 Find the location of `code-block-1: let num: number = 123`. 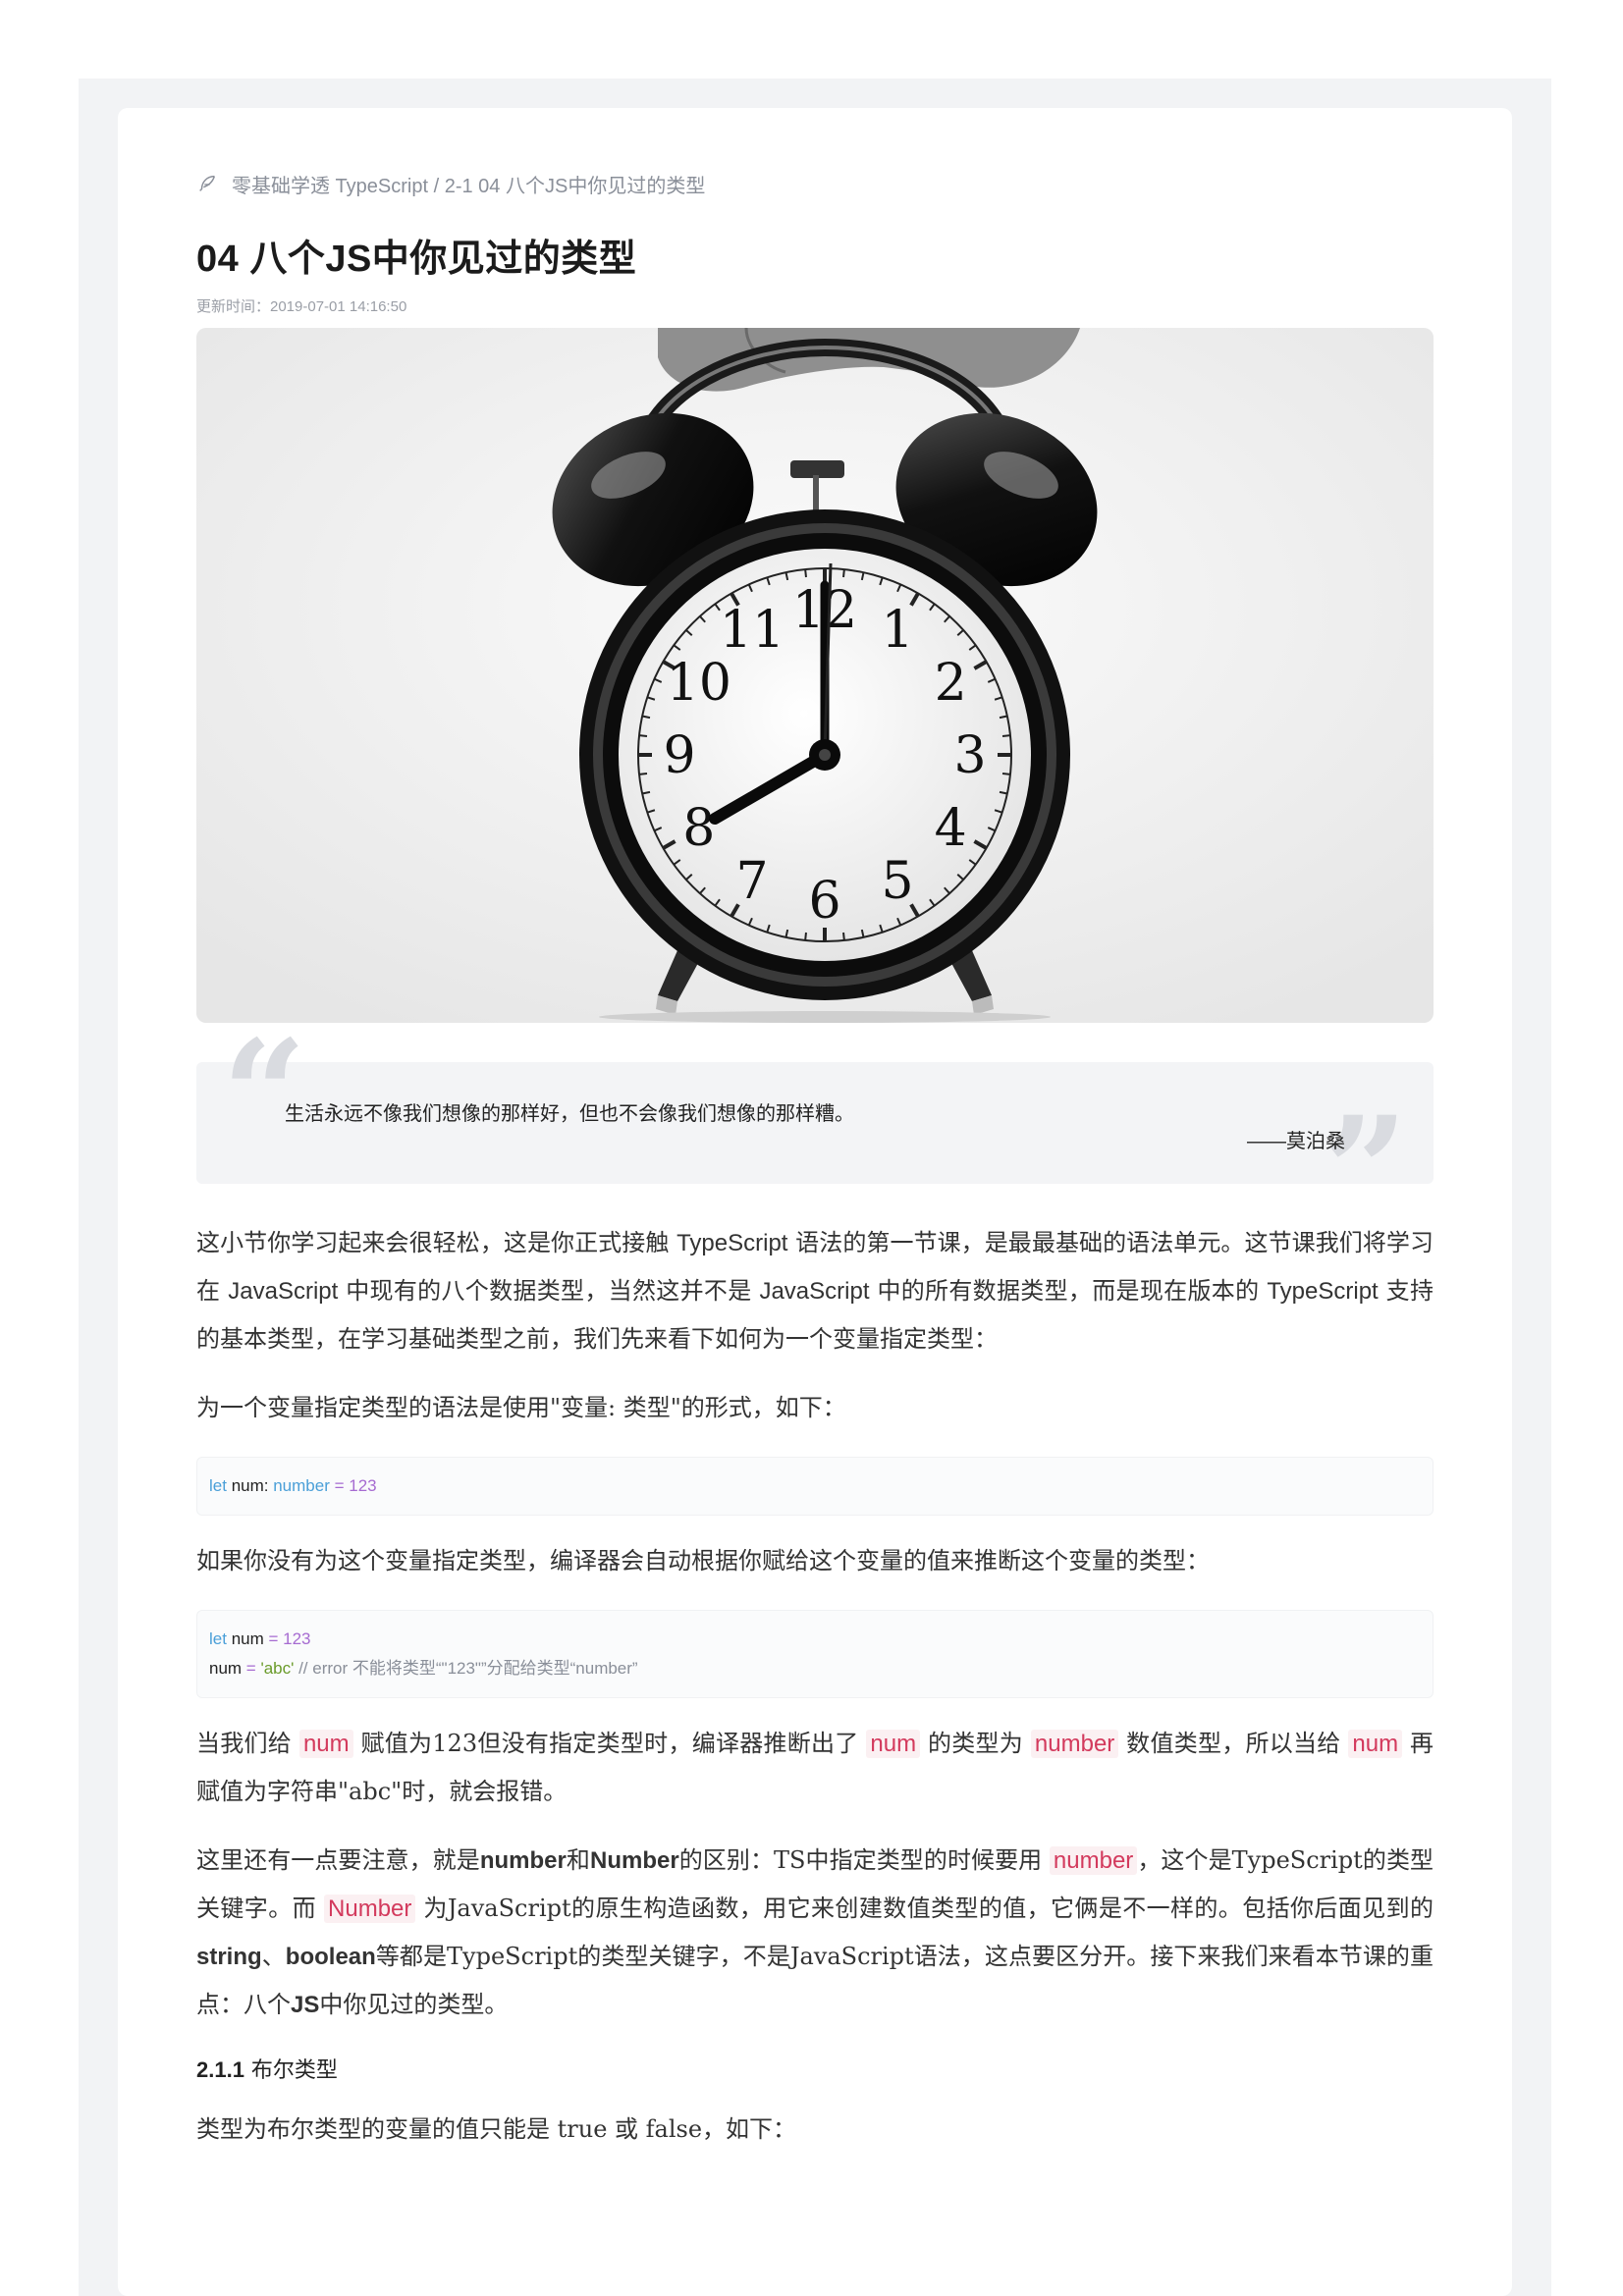

code-block-1: let num: number = 123 is located at coordinates (815, 1486).